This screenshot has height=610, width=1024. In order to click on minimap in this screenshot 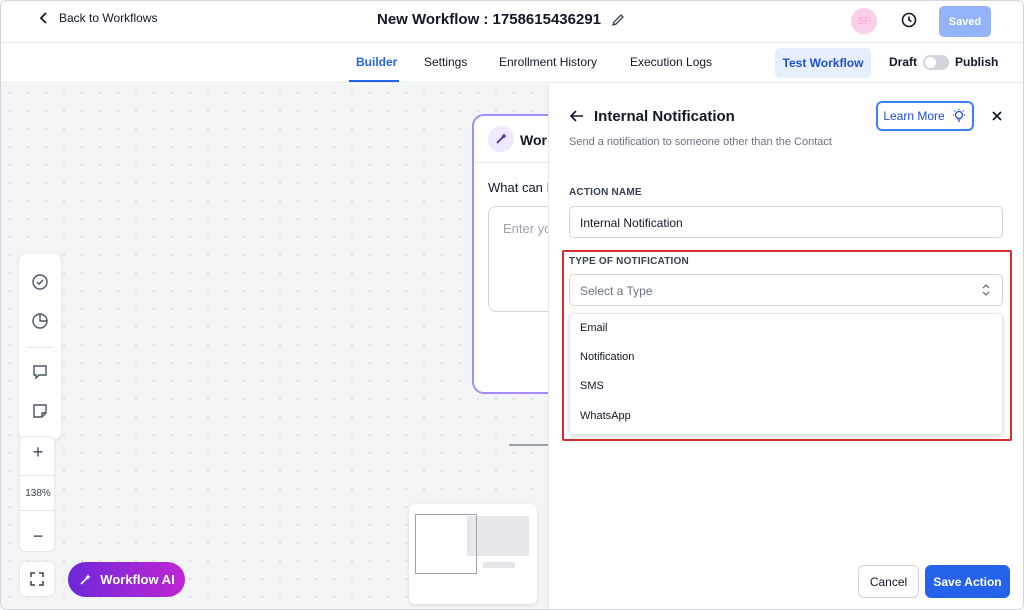, I will do `click(473, 554)`.